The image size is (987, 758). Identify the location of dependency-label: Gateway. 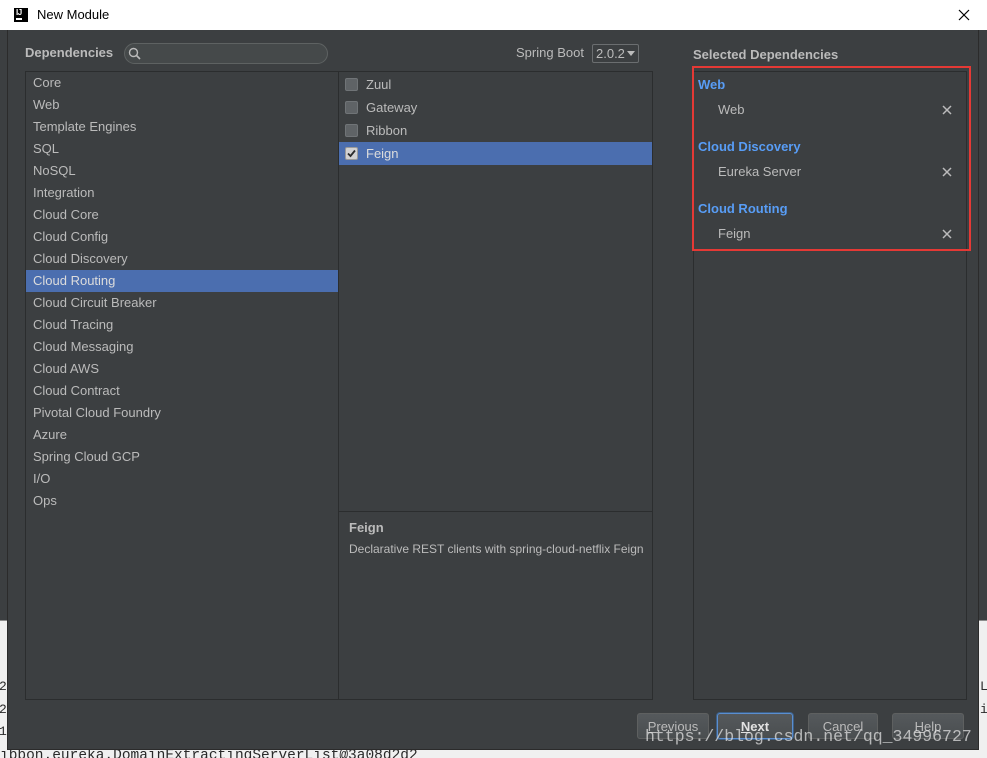
(392, 107).